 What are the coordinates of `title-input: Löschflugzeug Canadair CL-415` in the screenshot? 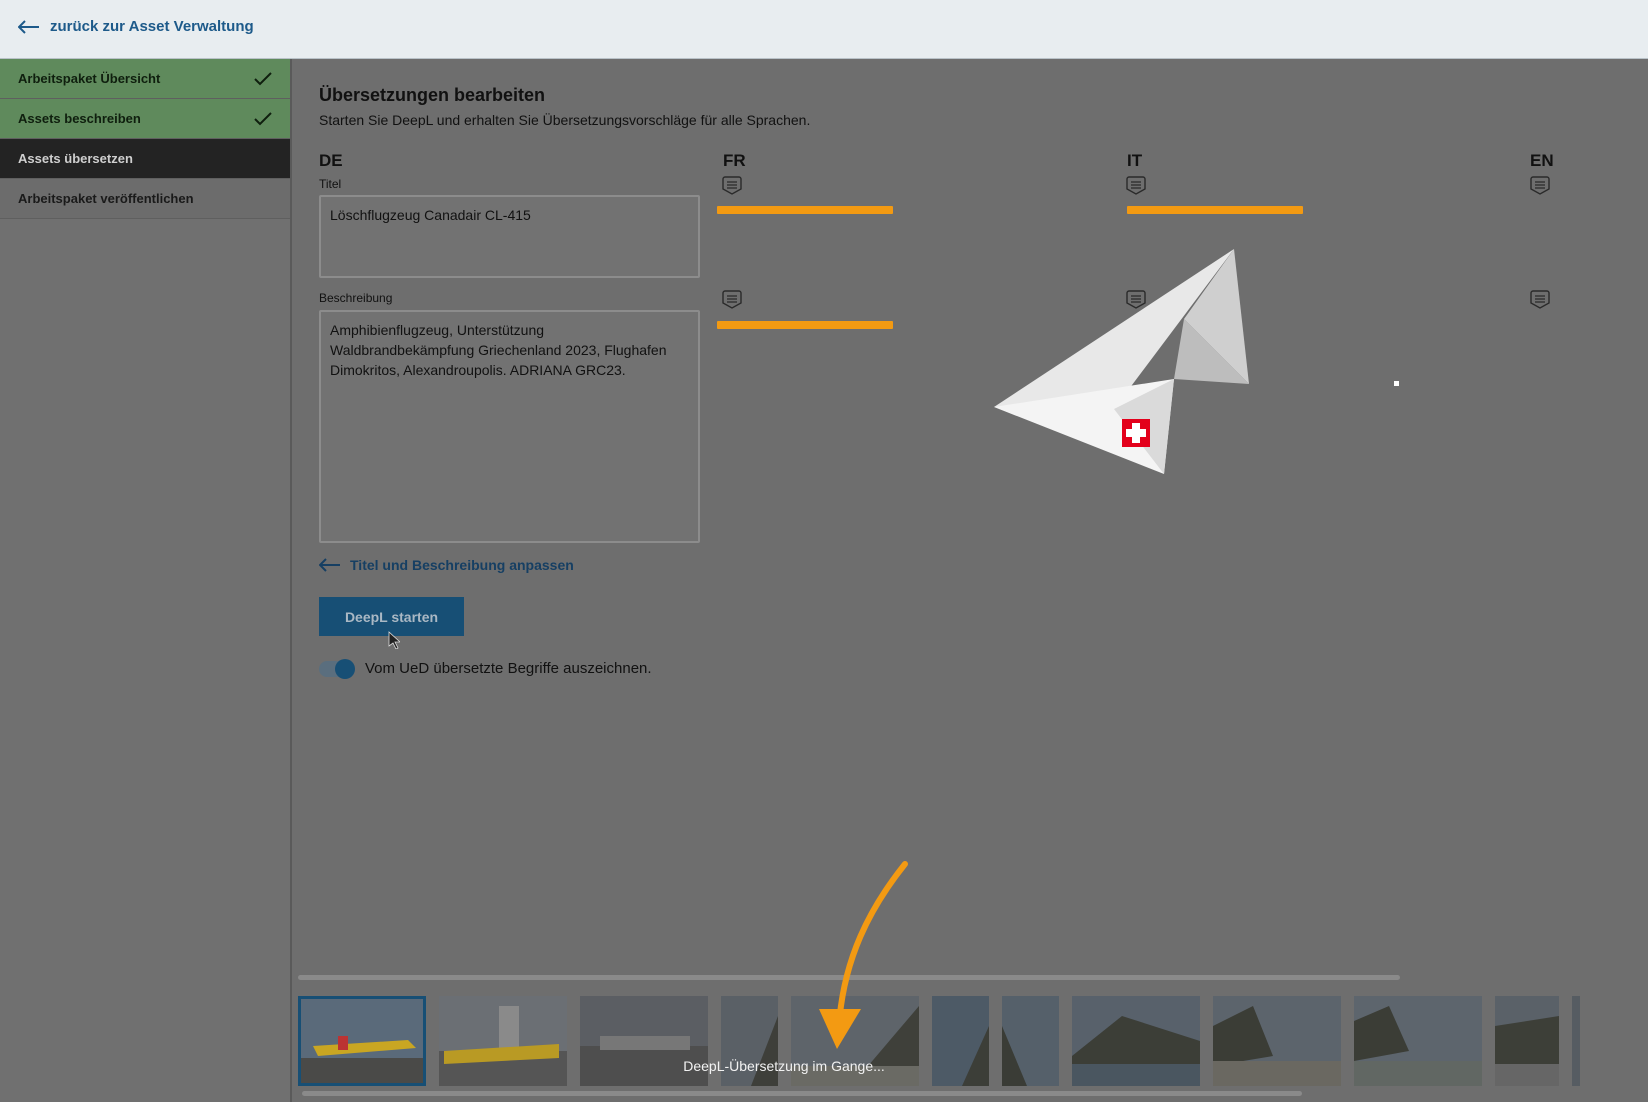 It's located at (509, 236).